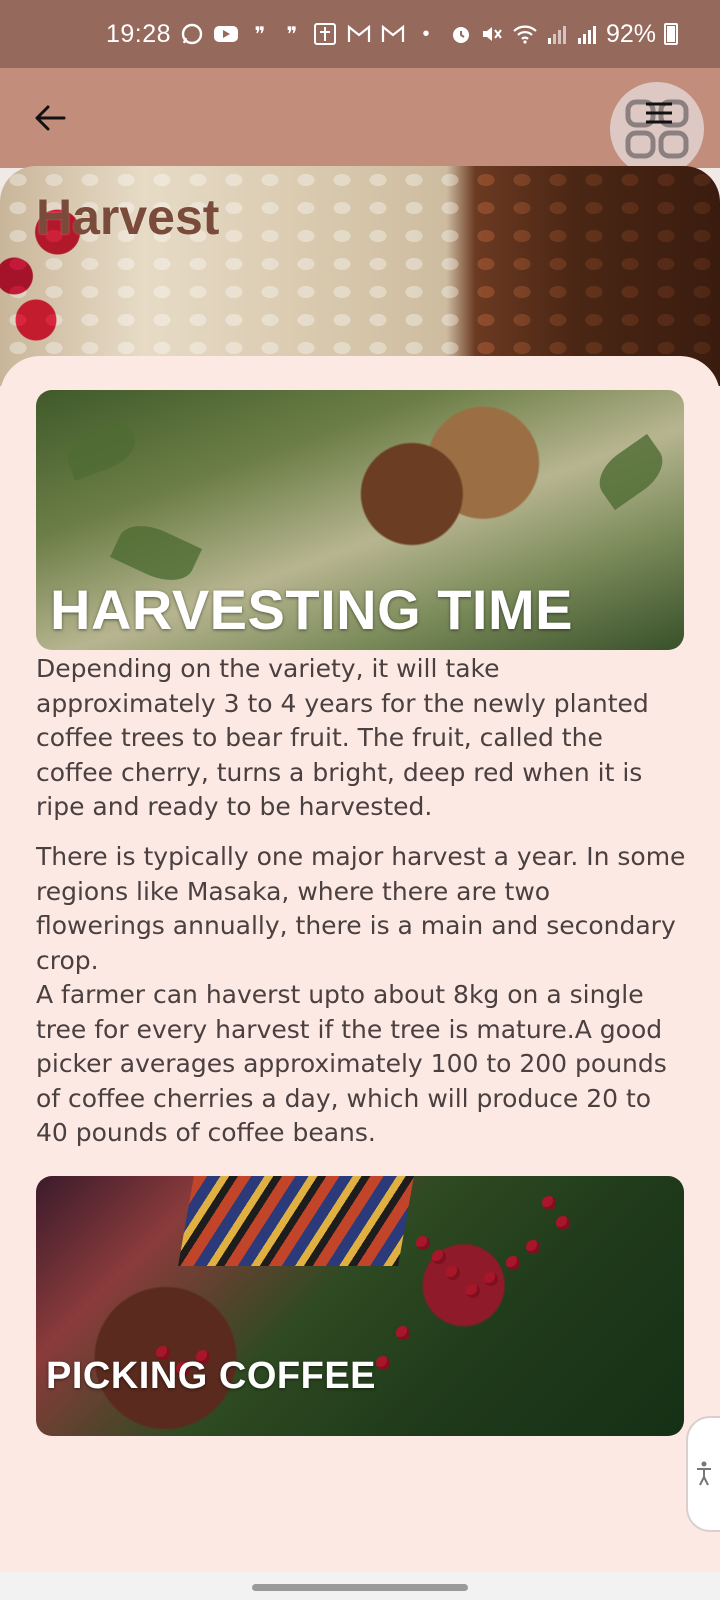  I want to click on app-bar, so click(360, 122).